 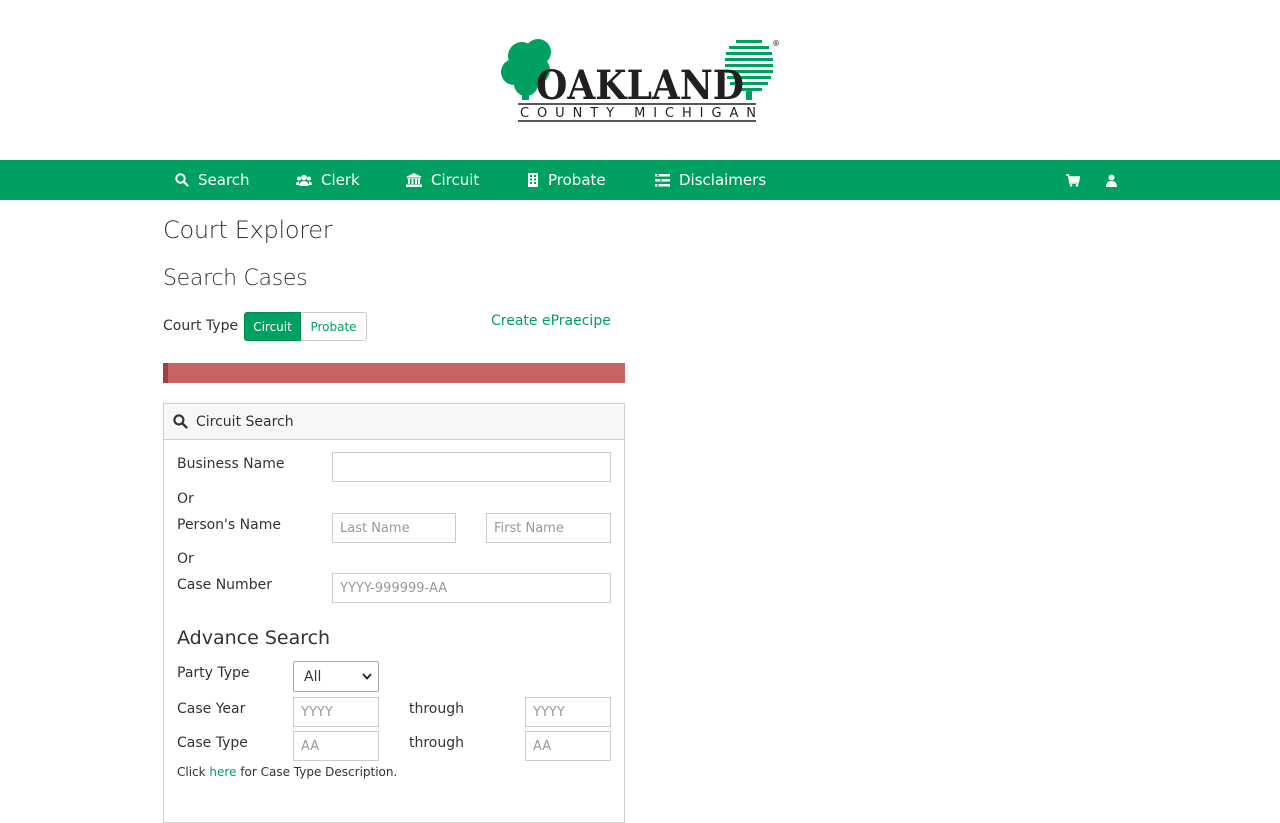 I want to click on advance-search-heading: Advance Search, so click(x=254, y=638).